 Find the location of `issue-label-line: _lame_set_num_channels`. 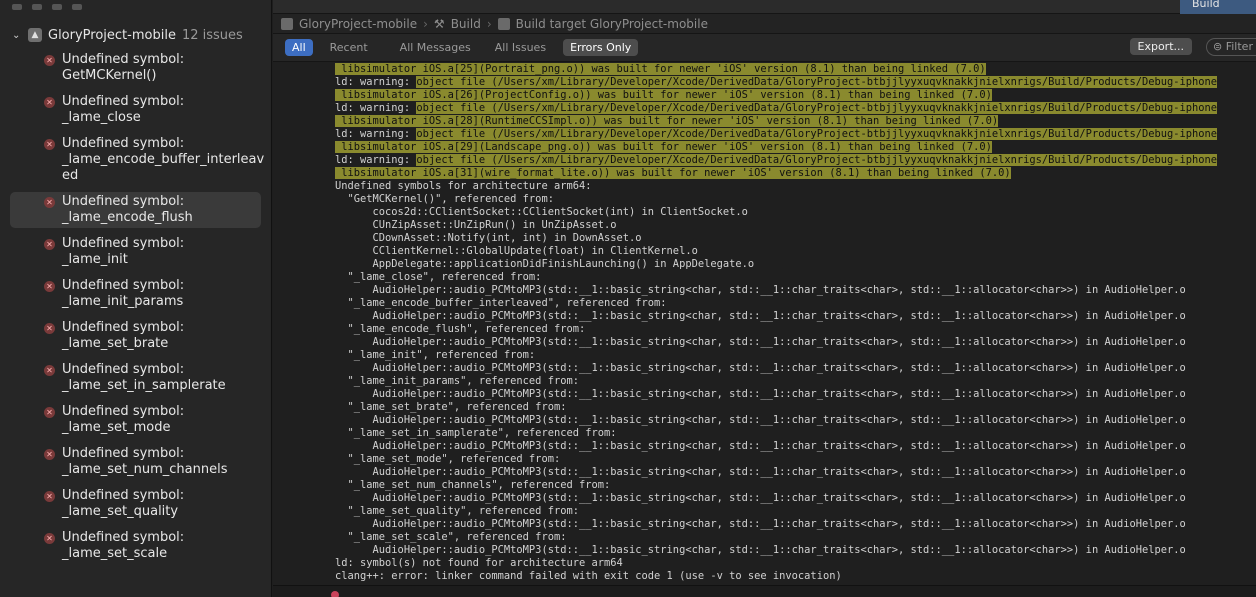

issue-label-line: _lame_set_num_channels is located at coordinates (145, 469).